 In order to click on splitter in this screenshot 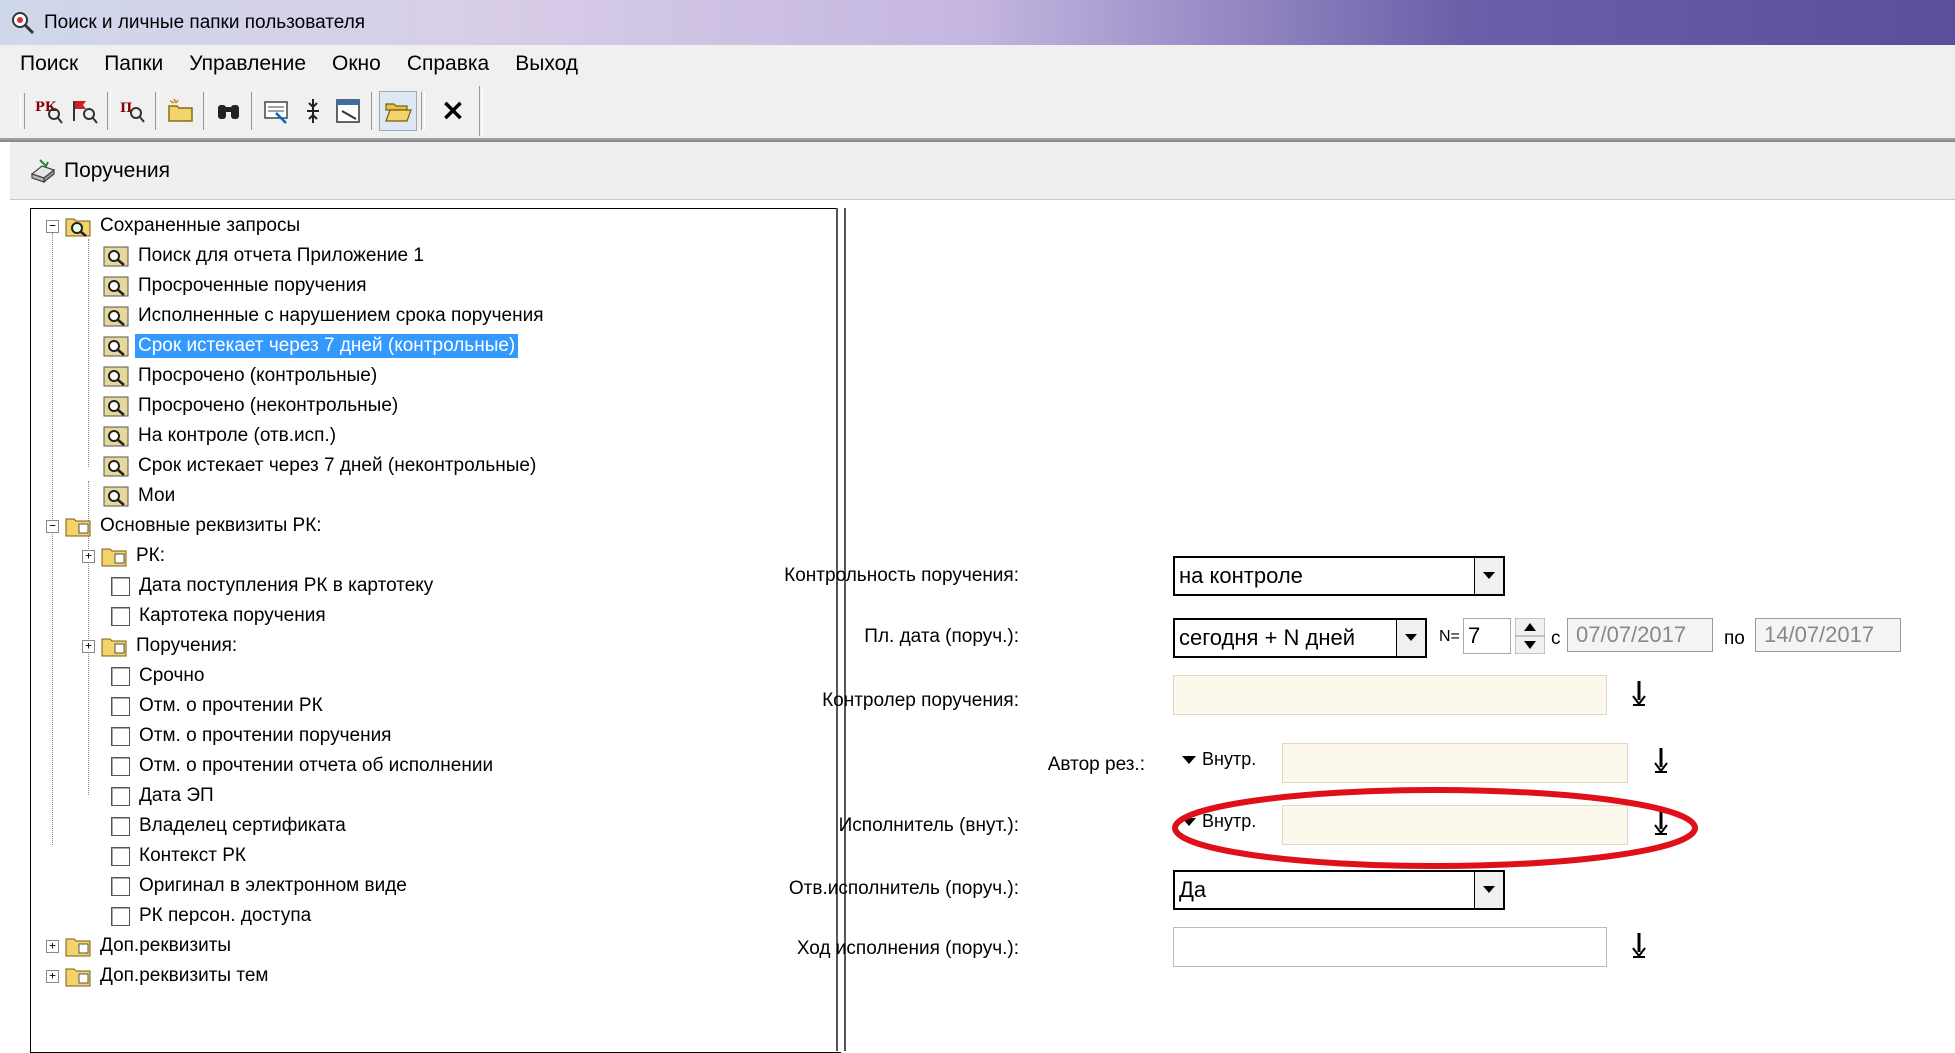, I will do `click(841, 629)`.